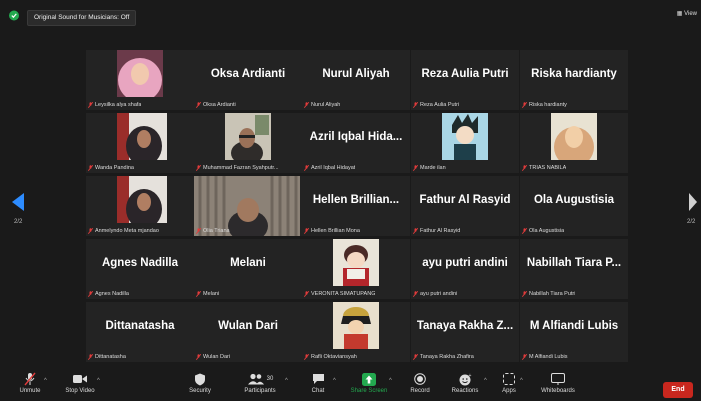  Describe the element at coordinates (678, 390) in the screenshot. I see `end-meeting-button: End` at that location.